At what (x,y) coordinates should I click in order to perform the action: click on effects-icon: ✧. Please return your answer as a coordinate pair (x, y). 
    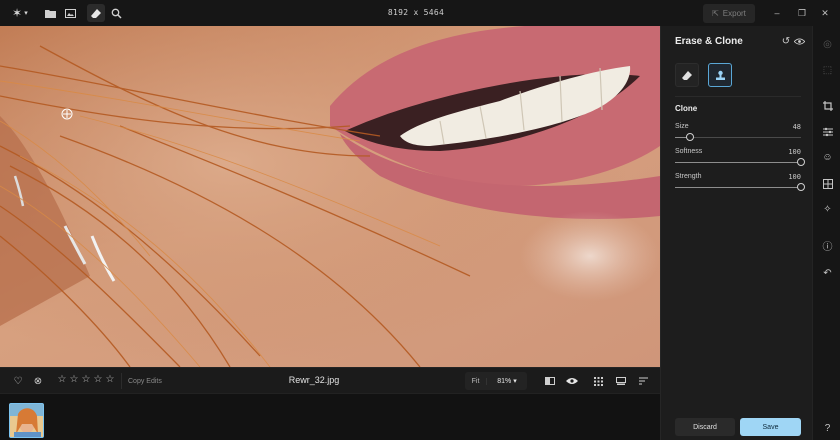
    Looking at the image, I should click on (827, 209).